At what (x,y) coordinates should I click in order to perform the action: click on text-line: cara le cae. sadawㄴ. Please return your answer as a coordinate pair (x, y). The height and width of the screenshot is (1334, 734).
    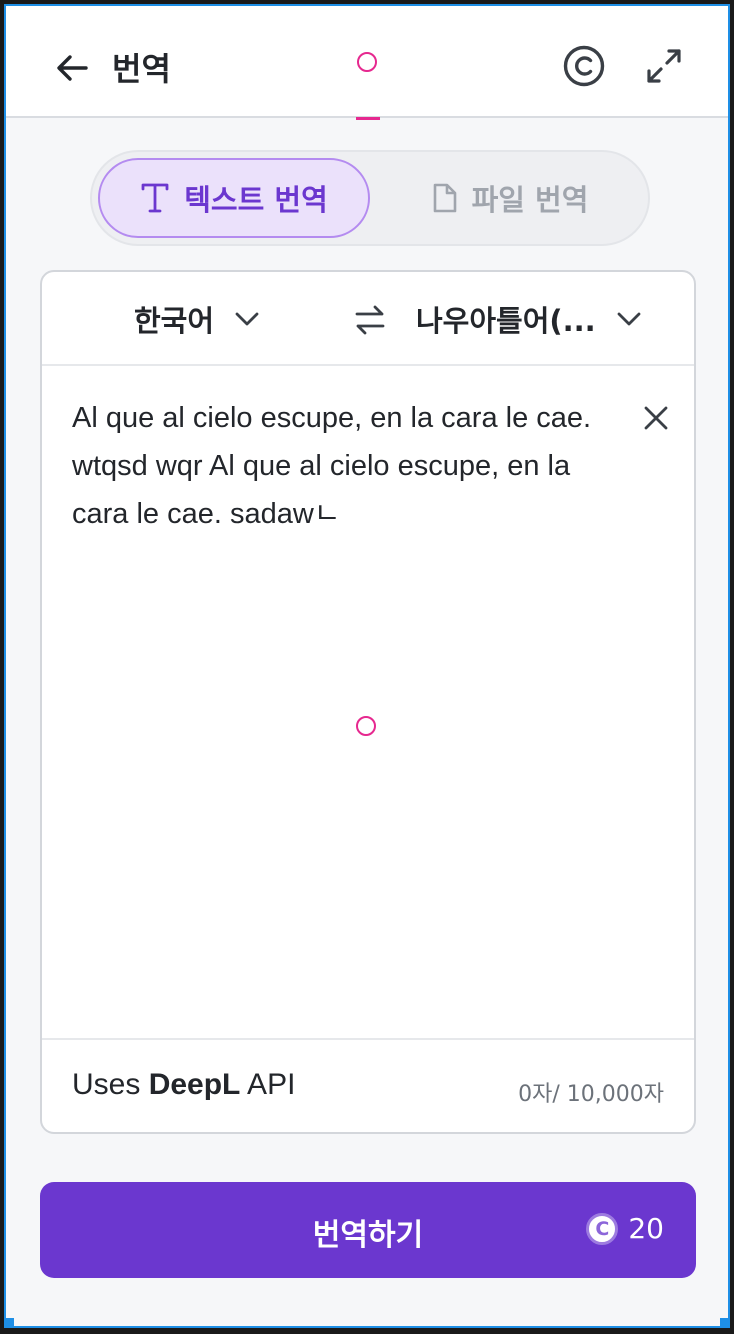
    Looking at the image, I should click on (206, 514).